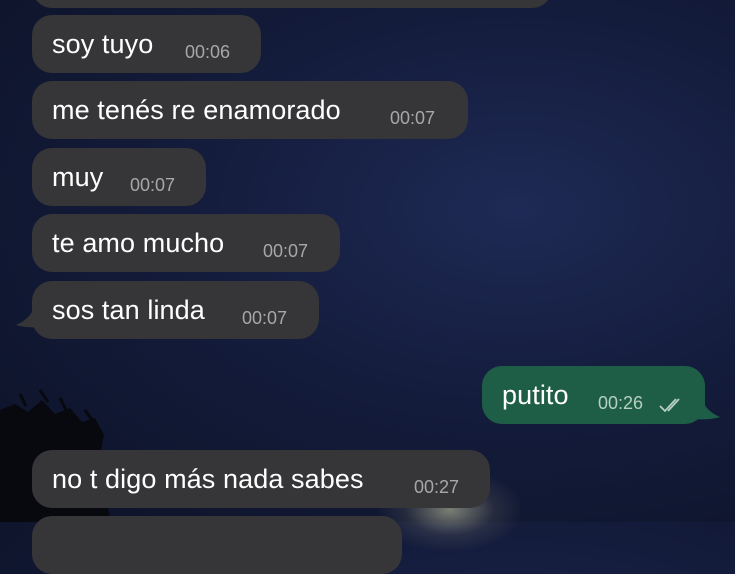  Describe the element at coordinates (78, 176) in the screenshot. I see `message-text: muy` at that location.